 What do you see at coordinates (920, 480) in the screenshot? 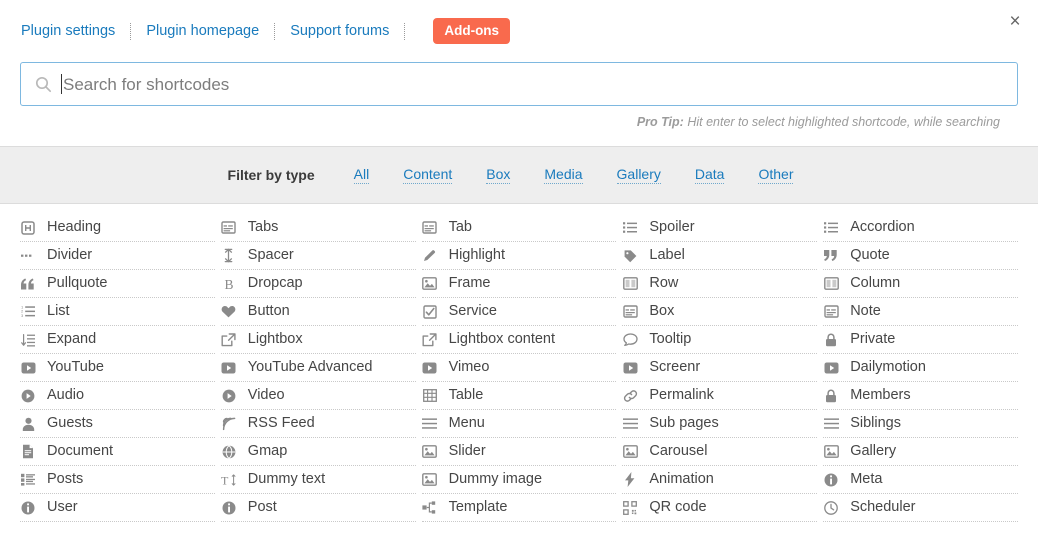
I see `shortcode-item: Meta` at bounding box center [920, 480].